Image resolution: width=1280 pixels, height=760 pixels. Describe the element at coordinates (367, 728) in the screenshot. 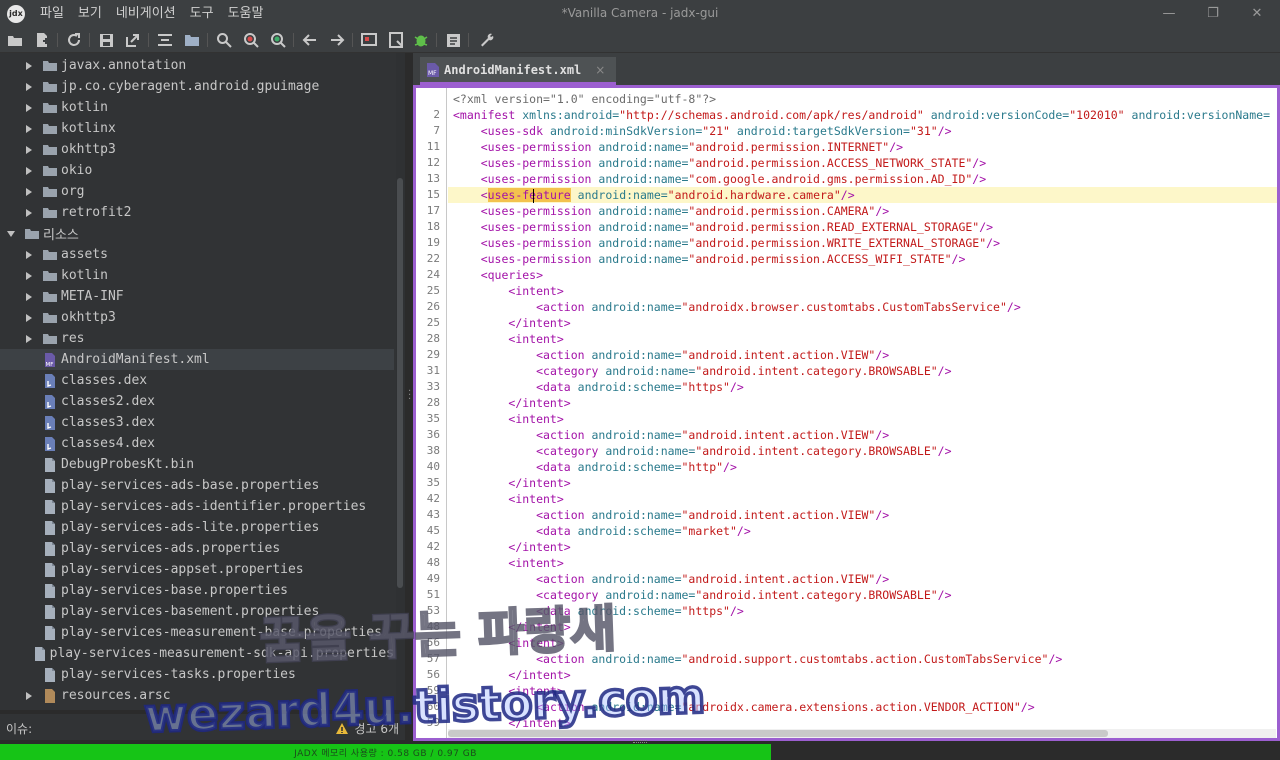

I see `warnings-indicator: 경고 6개` at that location.